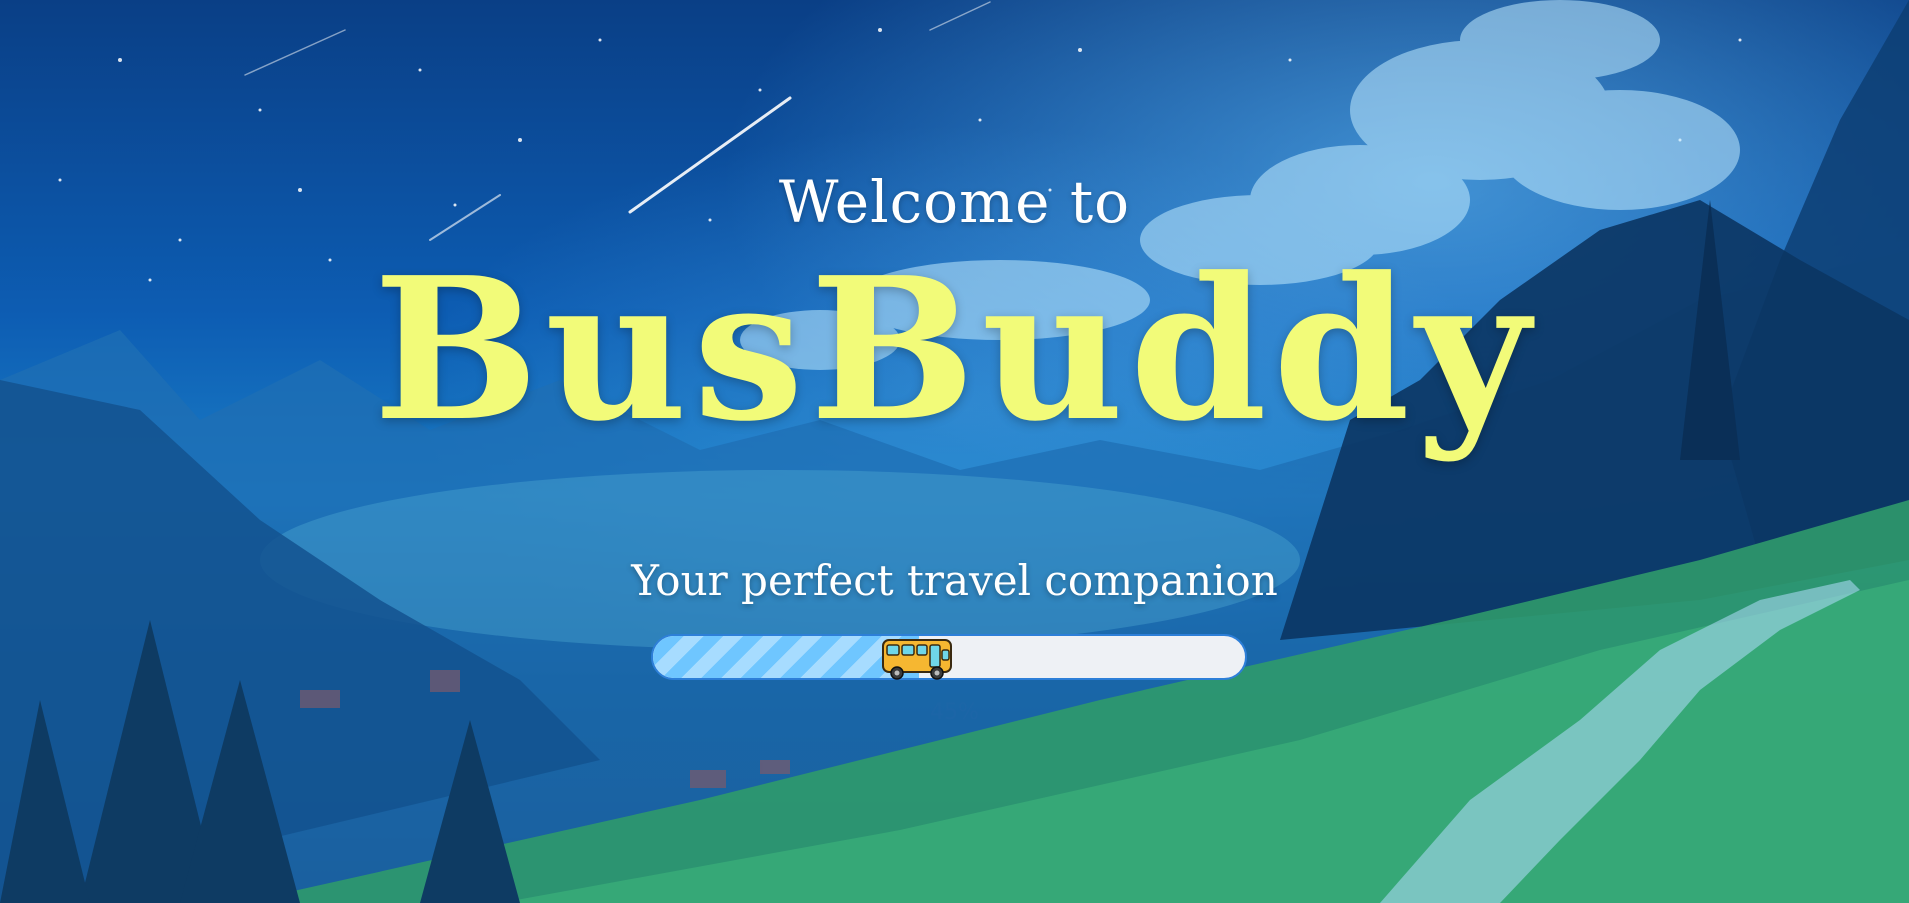 Image resolution: width=1909 pixels, height=903 pixels. Describe the element at coordinates (954, 202) in the screenshot. I see `welcome-heading: Welcome to` at that location.